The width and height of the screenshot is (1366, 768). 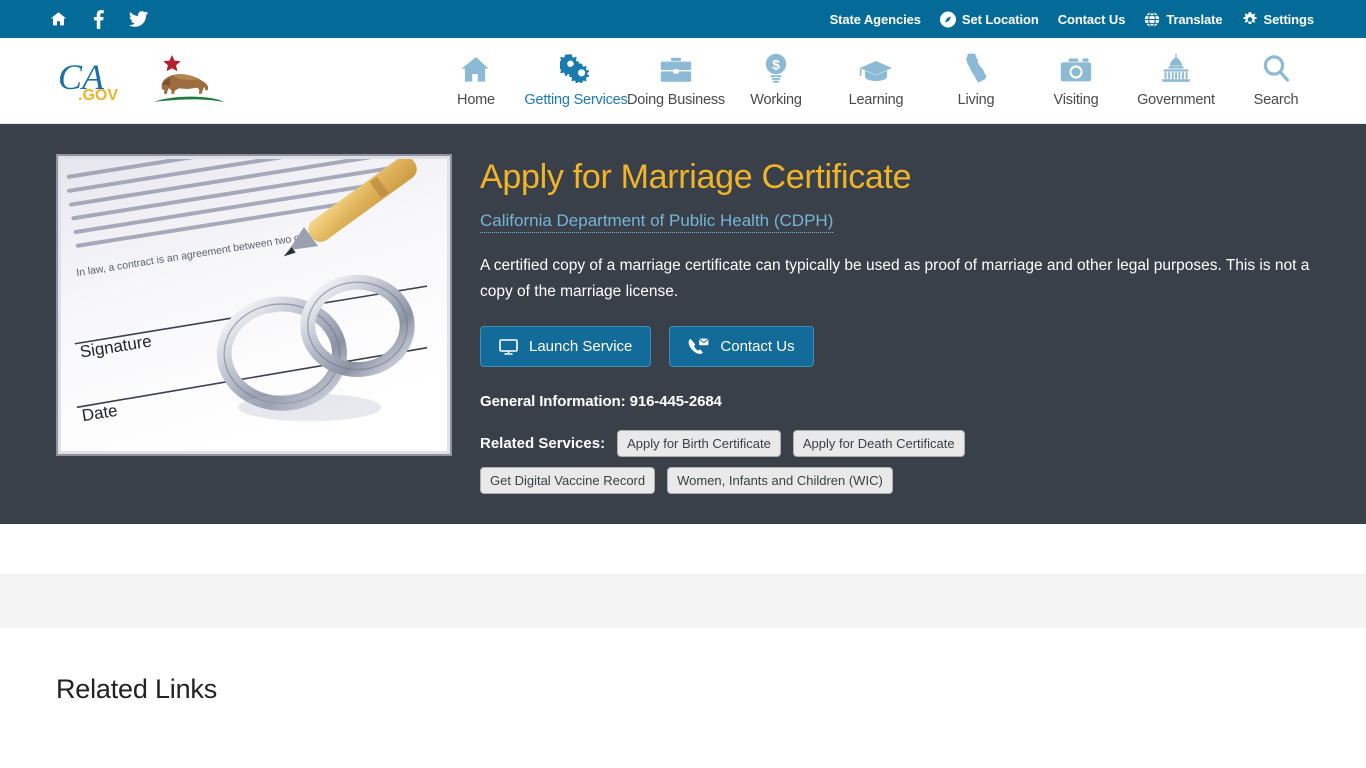 I want to click on related-links-title: Related Links, so click(x=136, y=689).